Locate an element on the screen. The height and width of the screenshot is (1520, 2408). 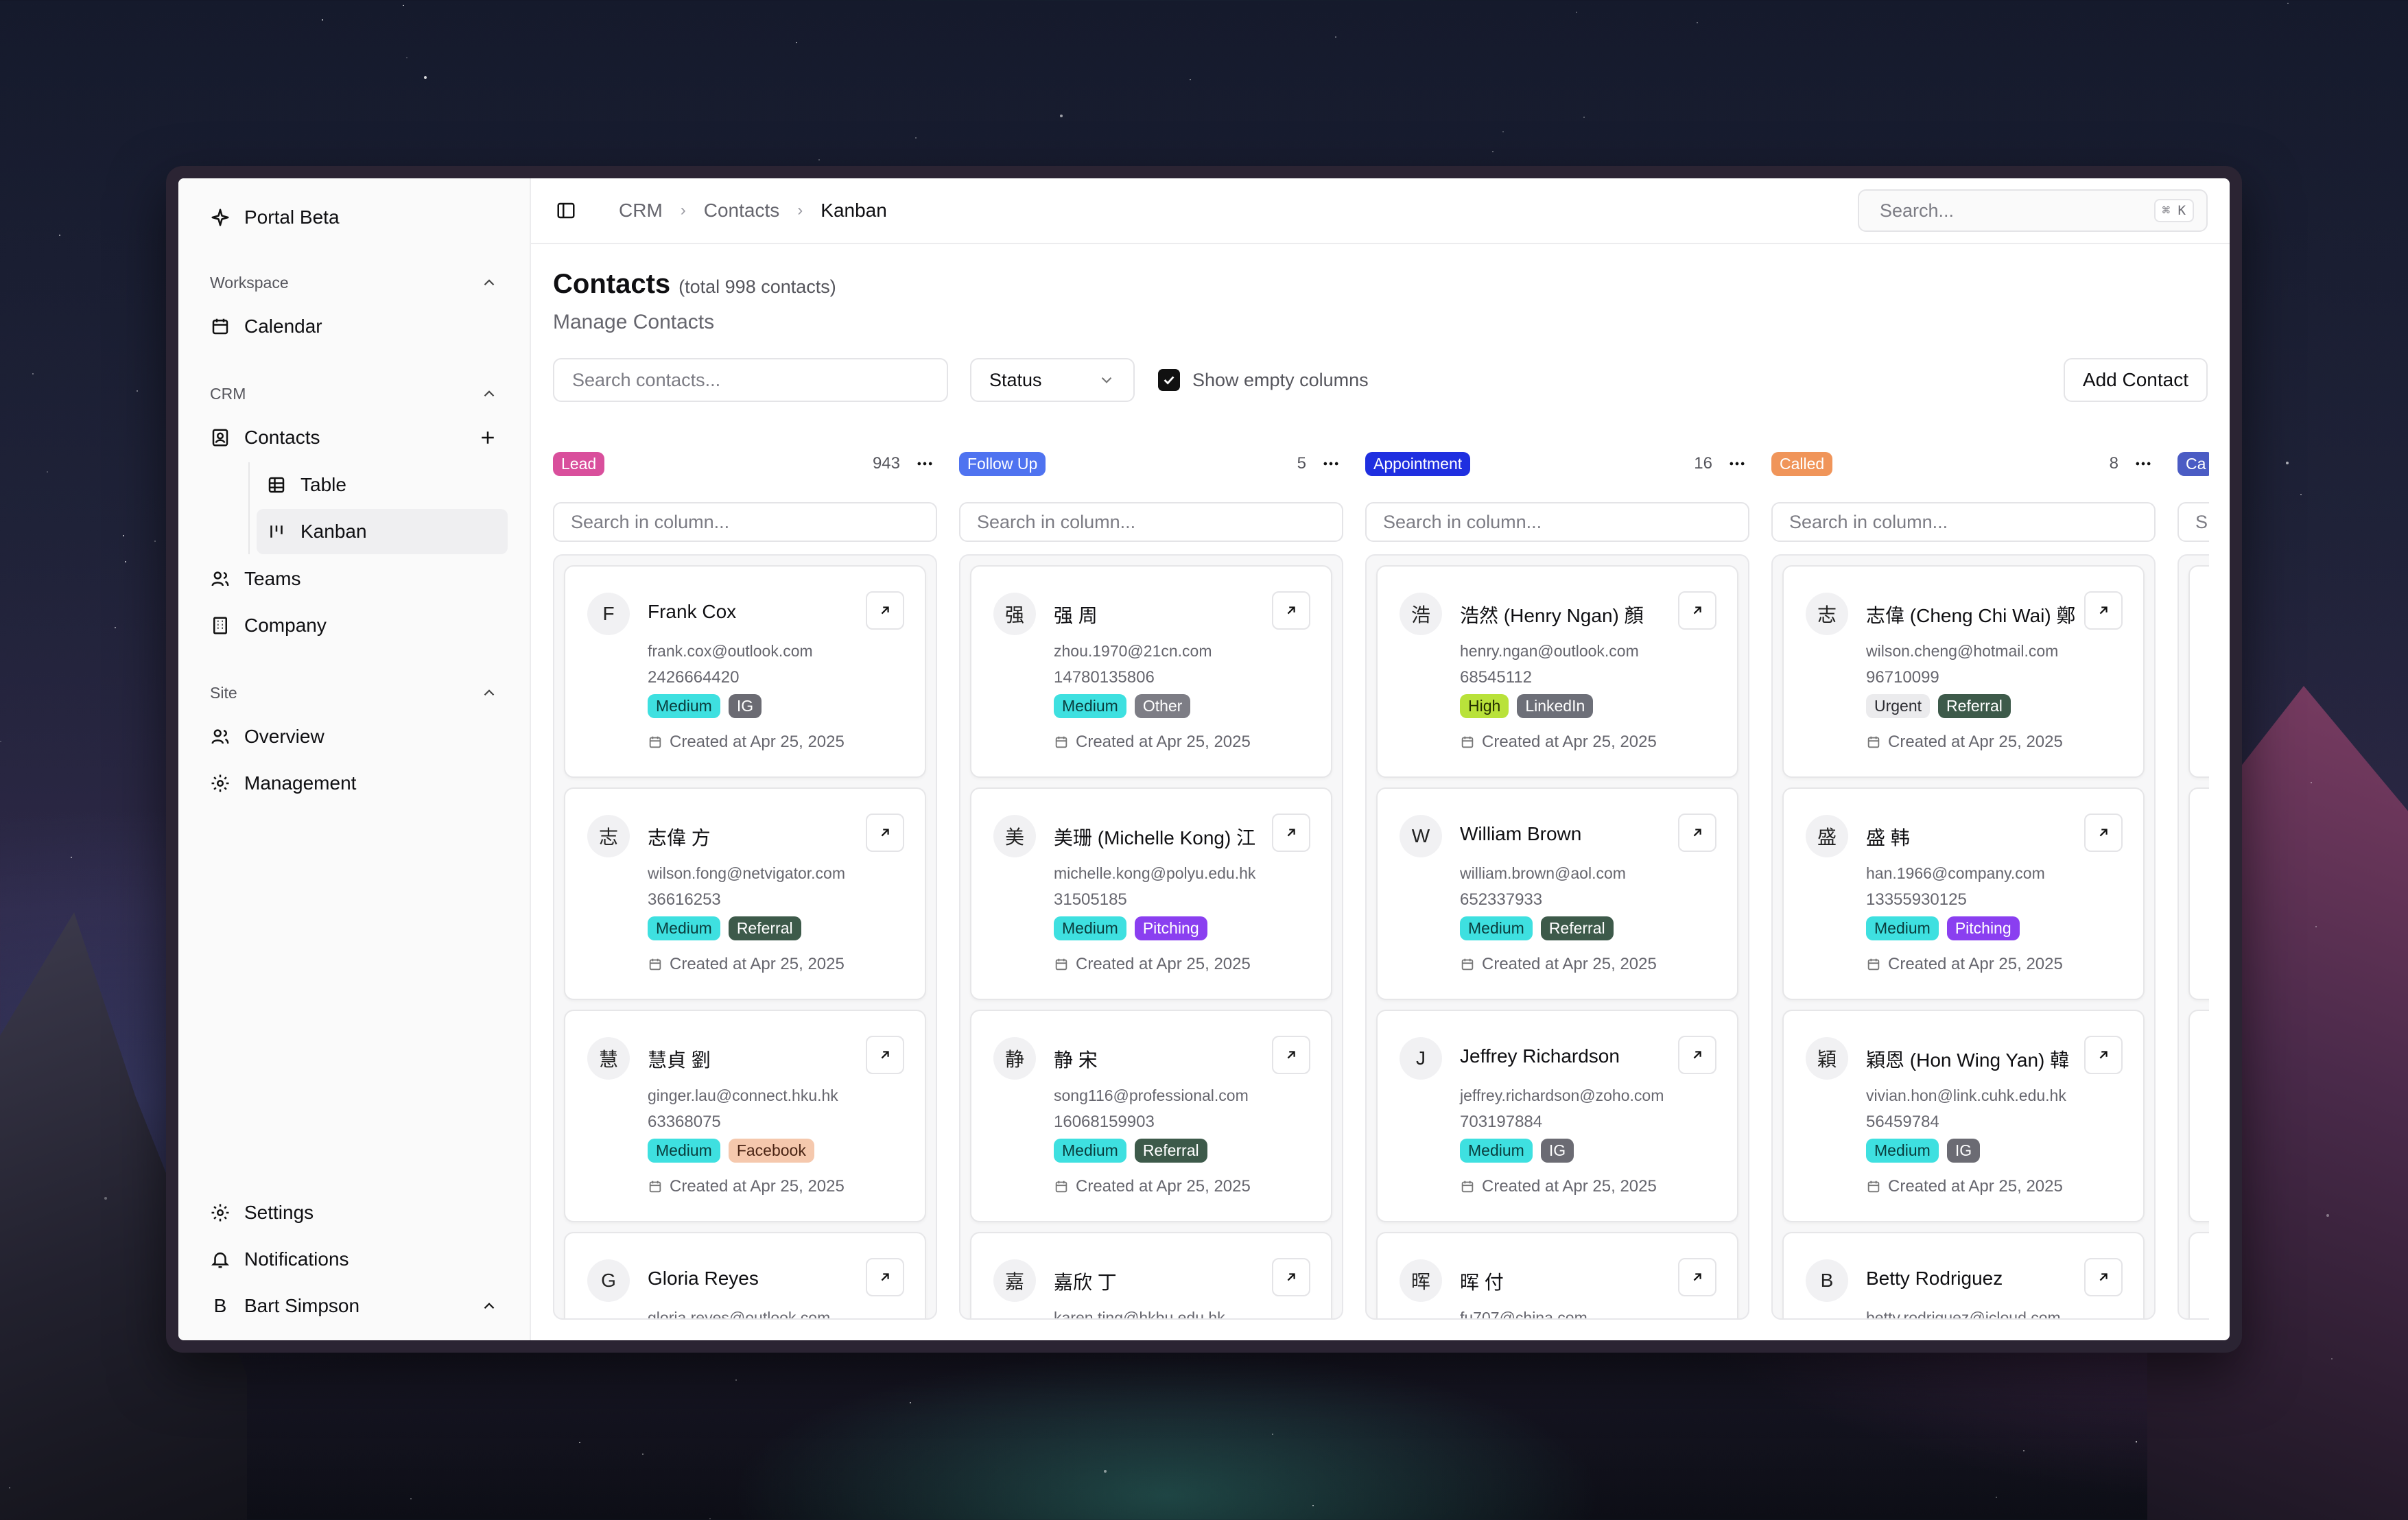
contact-name: Jeffrey Richardson is located at coordinates (1540, 1056).